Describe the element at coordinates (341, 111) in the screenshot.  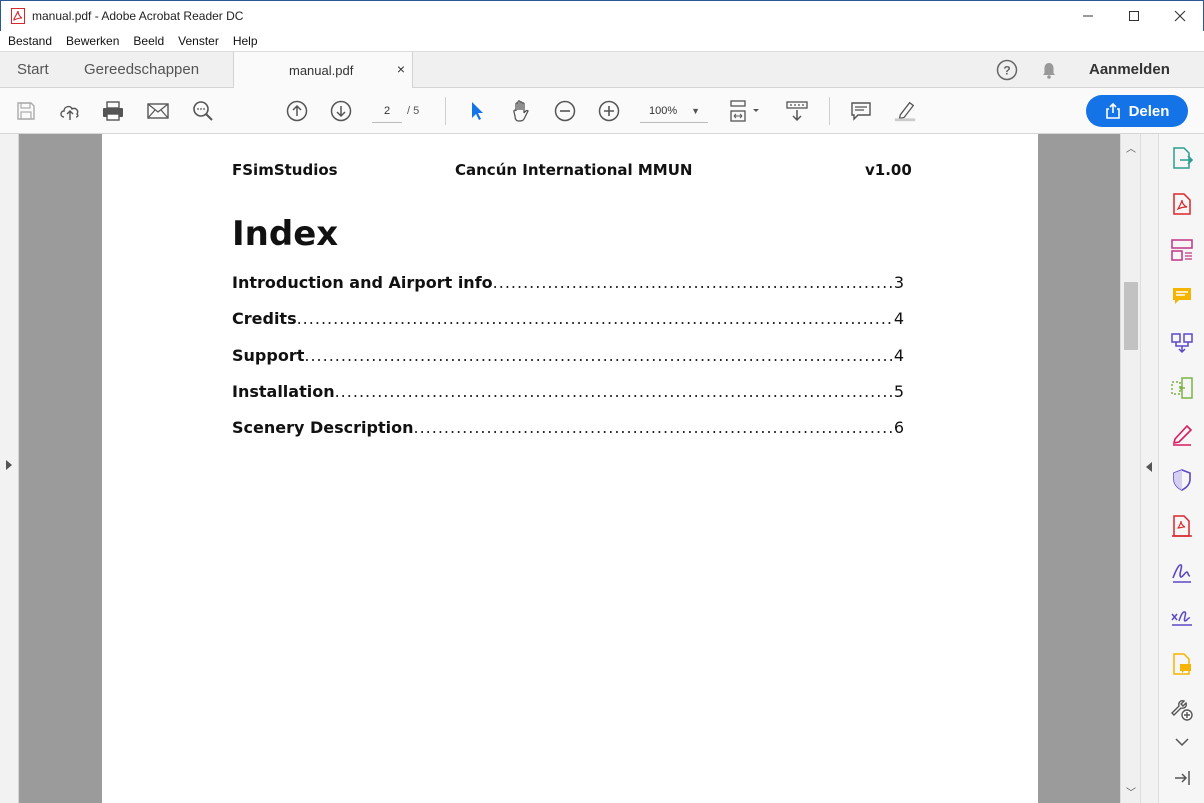
I see `next-page-icon` at that location.